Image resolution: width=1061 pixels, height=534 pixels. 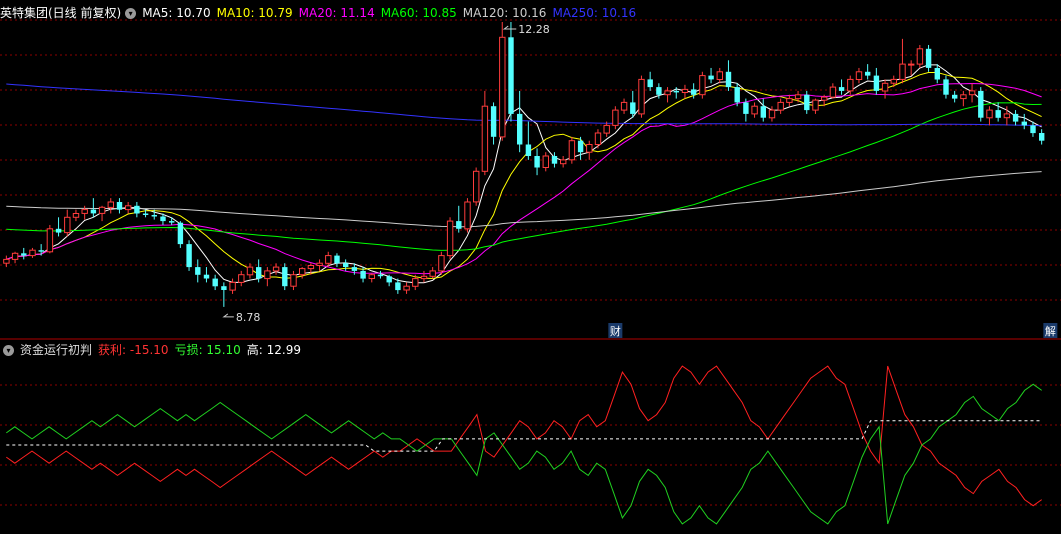 What do you see at coordinates (615, 331) in the screenshot?
I see `event-marker-0: 财` at bounding box center [615, 331].